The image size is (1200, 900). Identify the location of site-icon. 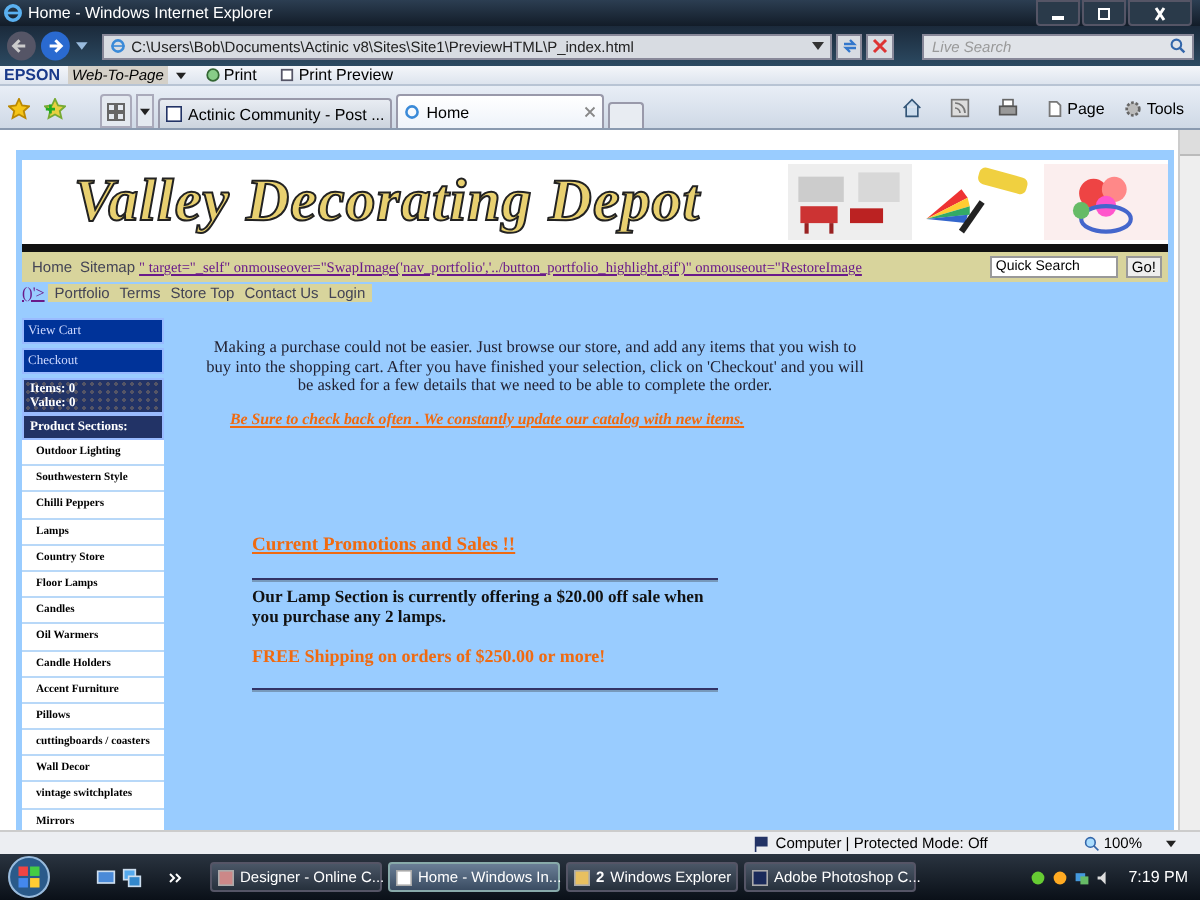
(174, 114).